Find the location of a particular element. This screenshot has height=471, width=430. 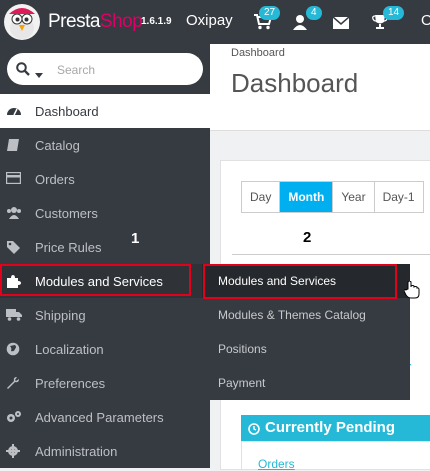

period-month-button: Month is located at coordinates (307, 197).